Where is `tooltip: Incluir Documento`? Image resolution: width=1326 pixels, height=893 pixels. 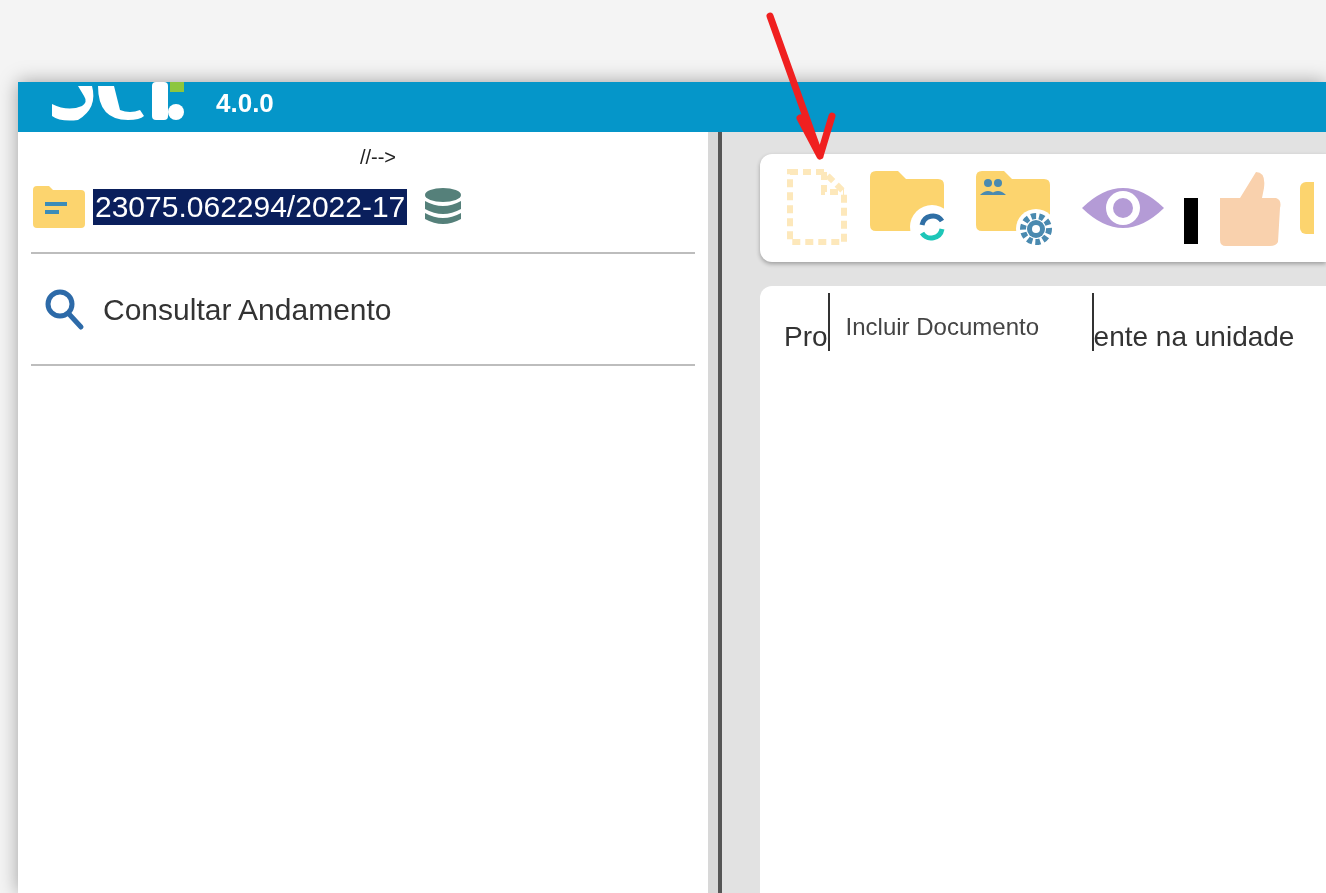
tooltip: Incluir Documento is located at coordinates (960, 322).